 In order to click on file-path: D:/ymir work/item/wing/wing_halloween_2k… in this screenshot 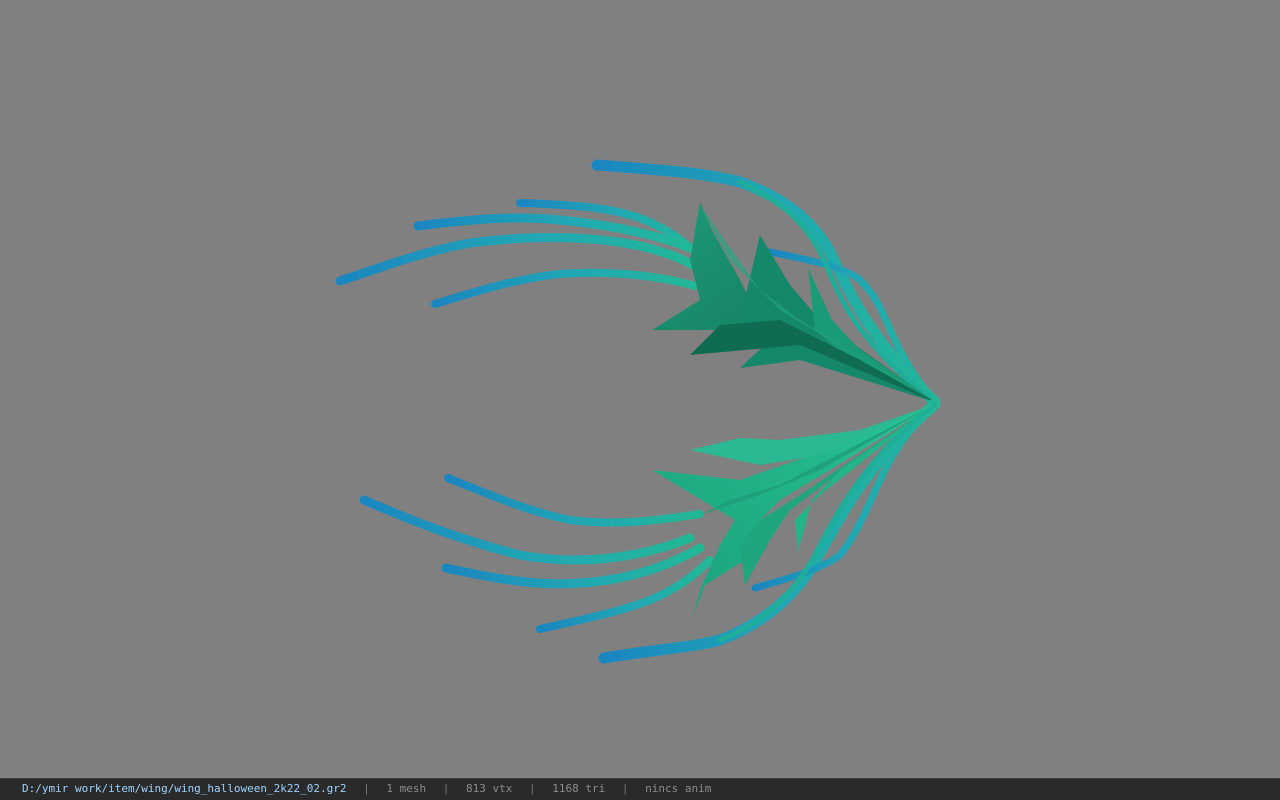, I will do `click(184, 788)`.